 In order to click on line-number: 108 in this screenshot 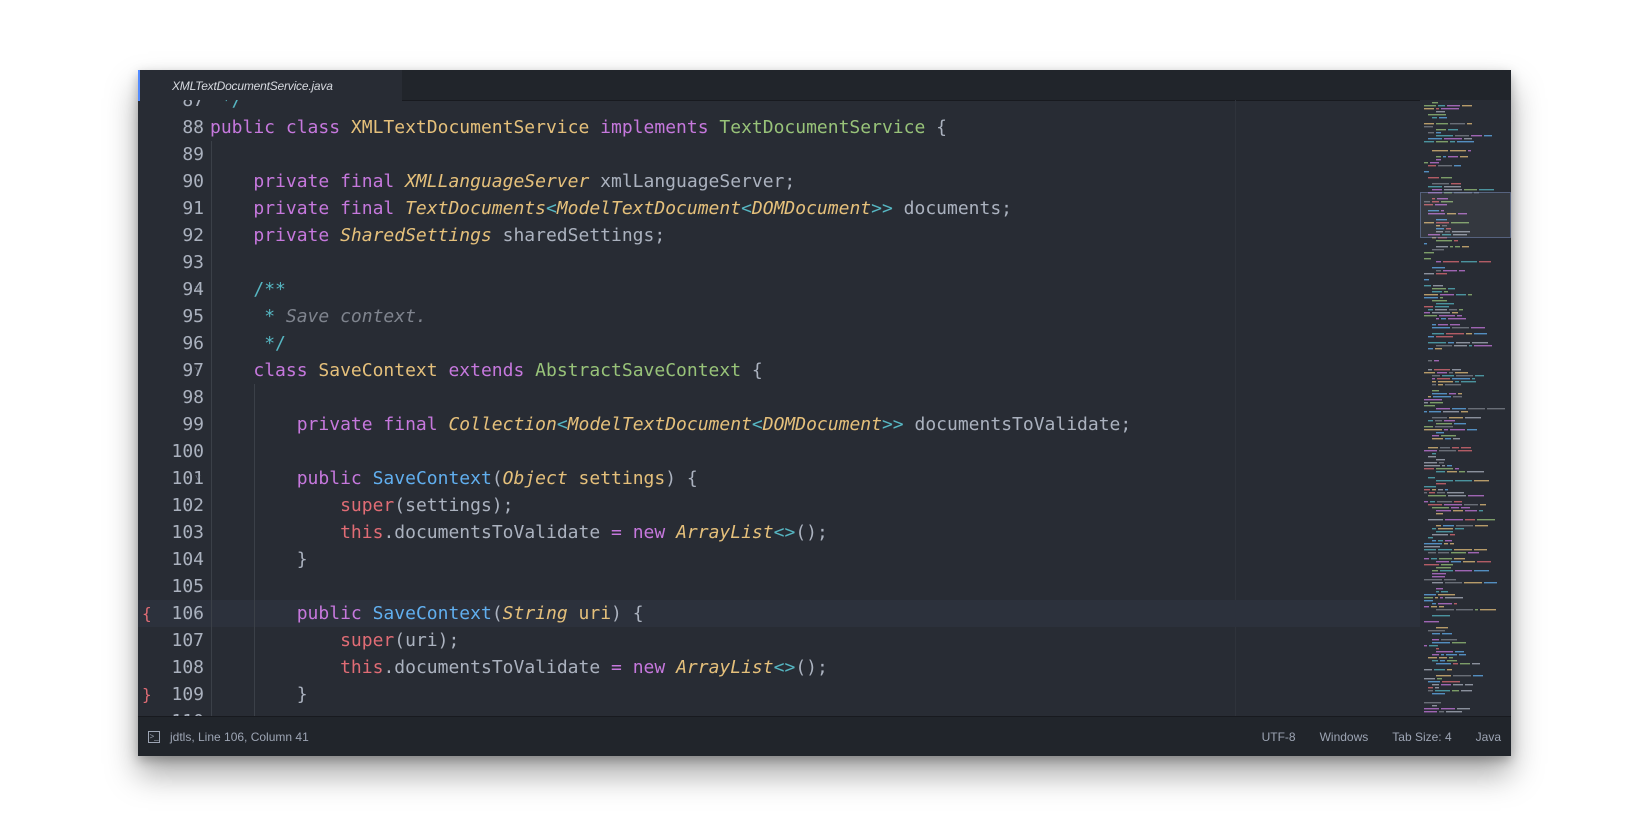, I will do `click(171, 667)`.